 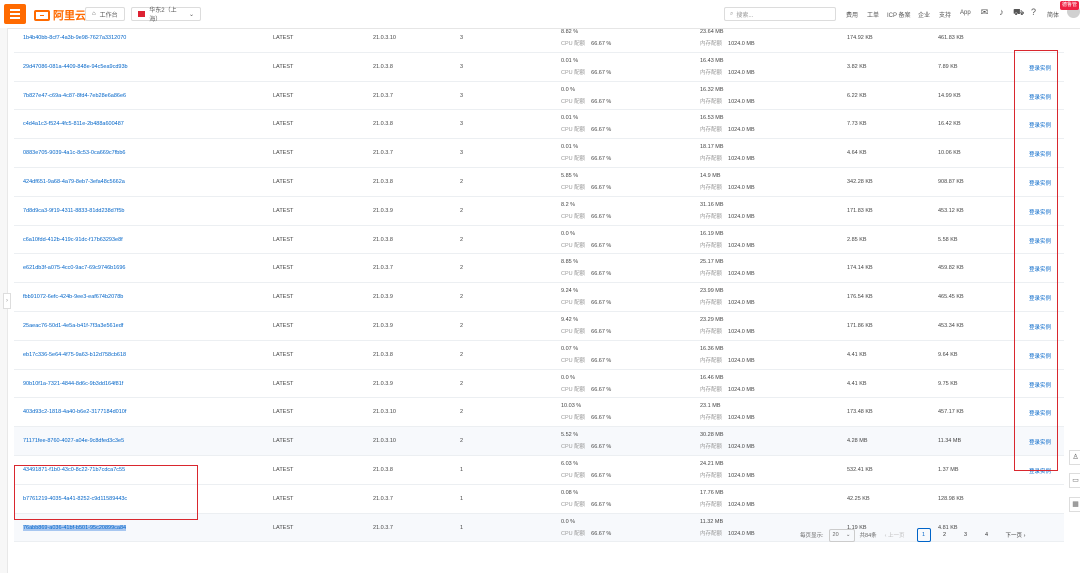 I want to click on instance-id-link: 90b10f1a-7321-4844-8d6c-9b3dd164f81f, so click(x=73, y=384).